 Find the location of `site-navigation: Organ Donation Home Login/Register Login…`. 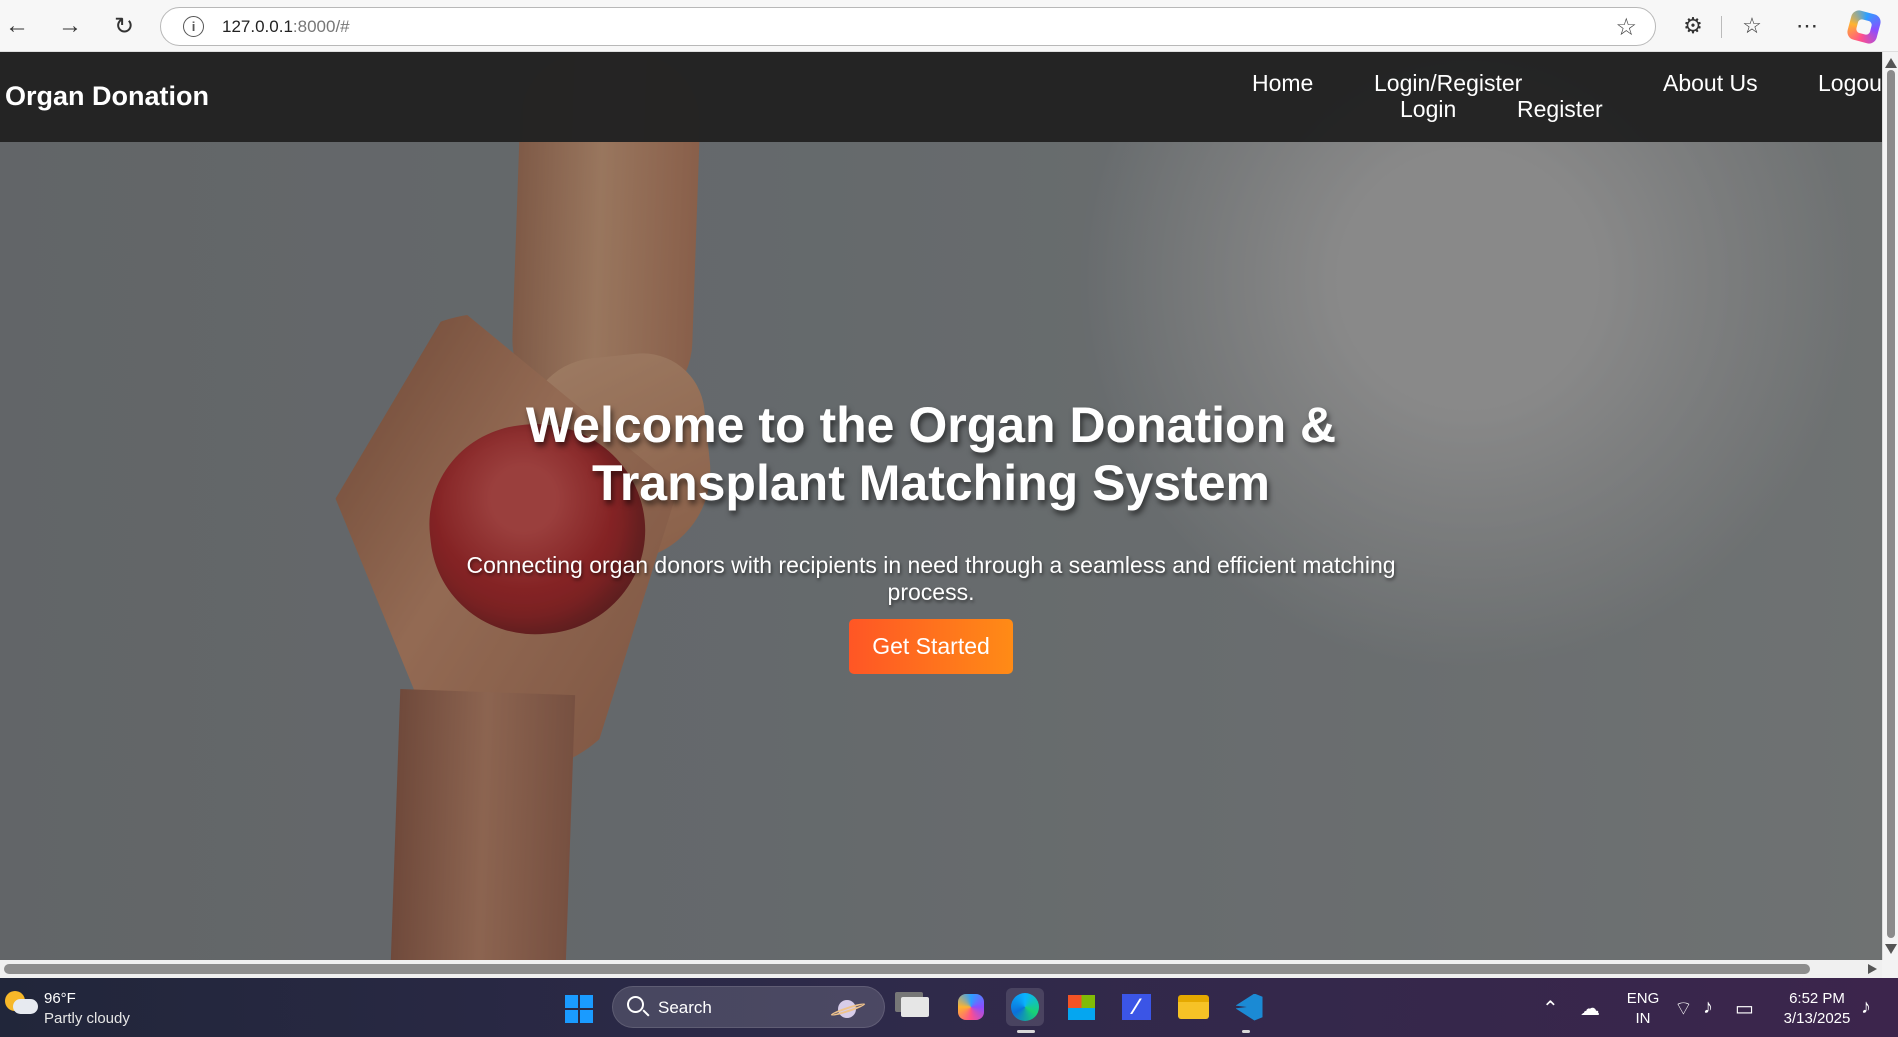

site-navigation: Organ Donation Home Login/Register Login… is located at coordinates (941, 97).